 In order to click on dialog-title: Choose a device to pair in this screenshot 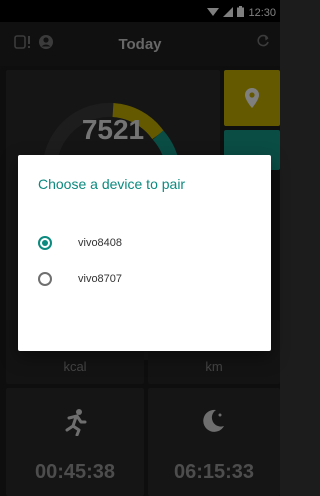, I will do `click(112, 184)`.